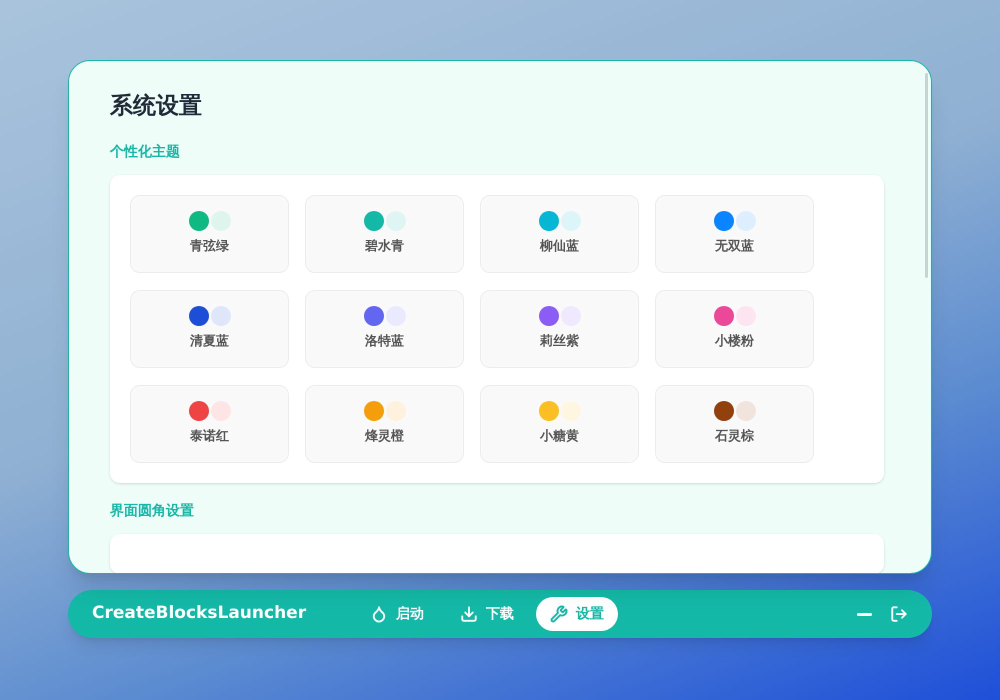  I want to click on minus-icon, so click(864, 614).